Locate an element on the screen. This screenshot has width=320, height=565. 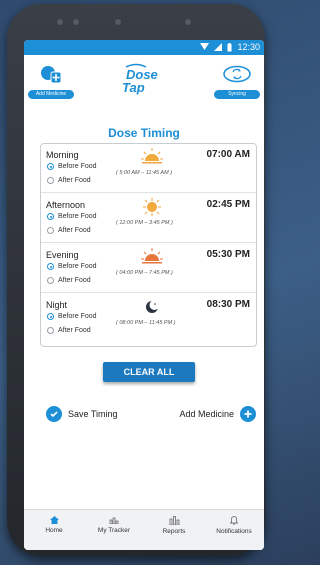
phone-top-bezel is located at coordinates (132, 22).